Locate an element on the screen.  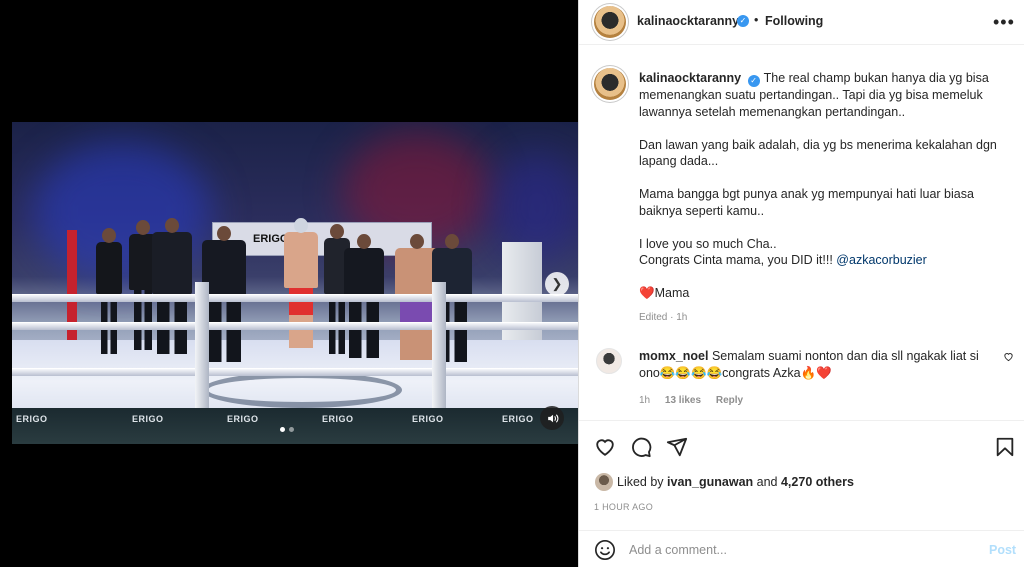
commenter-avatar is located at coordinates (609, 361).